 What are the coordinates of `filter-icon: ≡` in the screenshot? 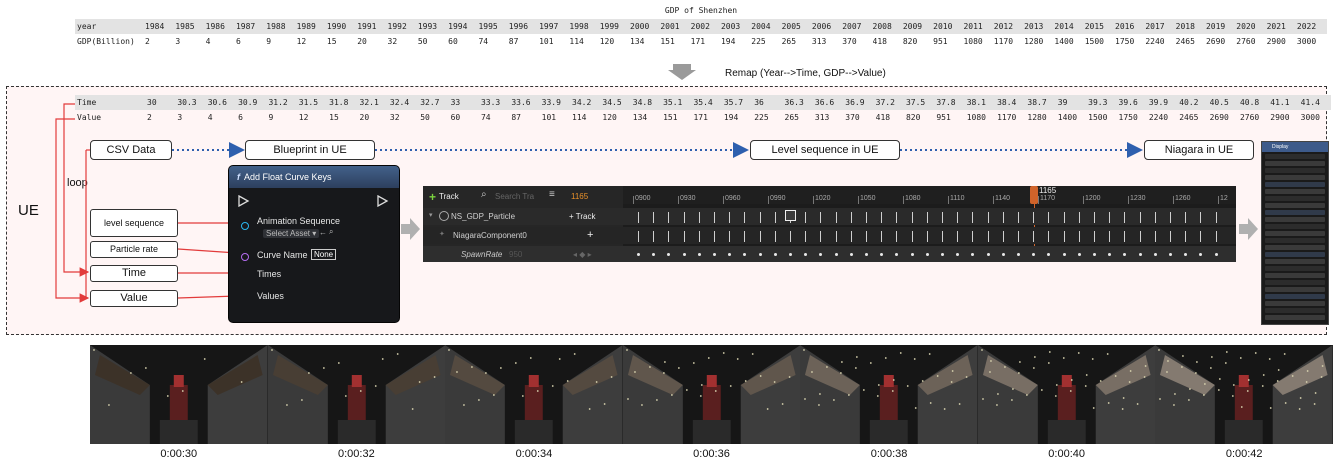 It's located at (552, 194).